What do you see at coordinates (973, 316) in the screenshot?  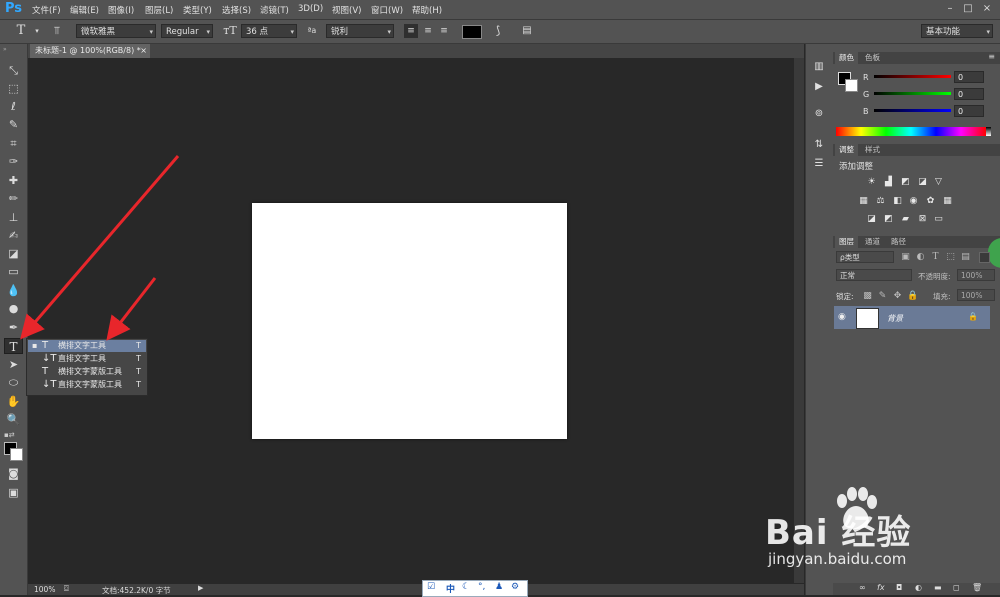 I see `layer-lock-icon: 🔒` at bounding box center [973, 316].